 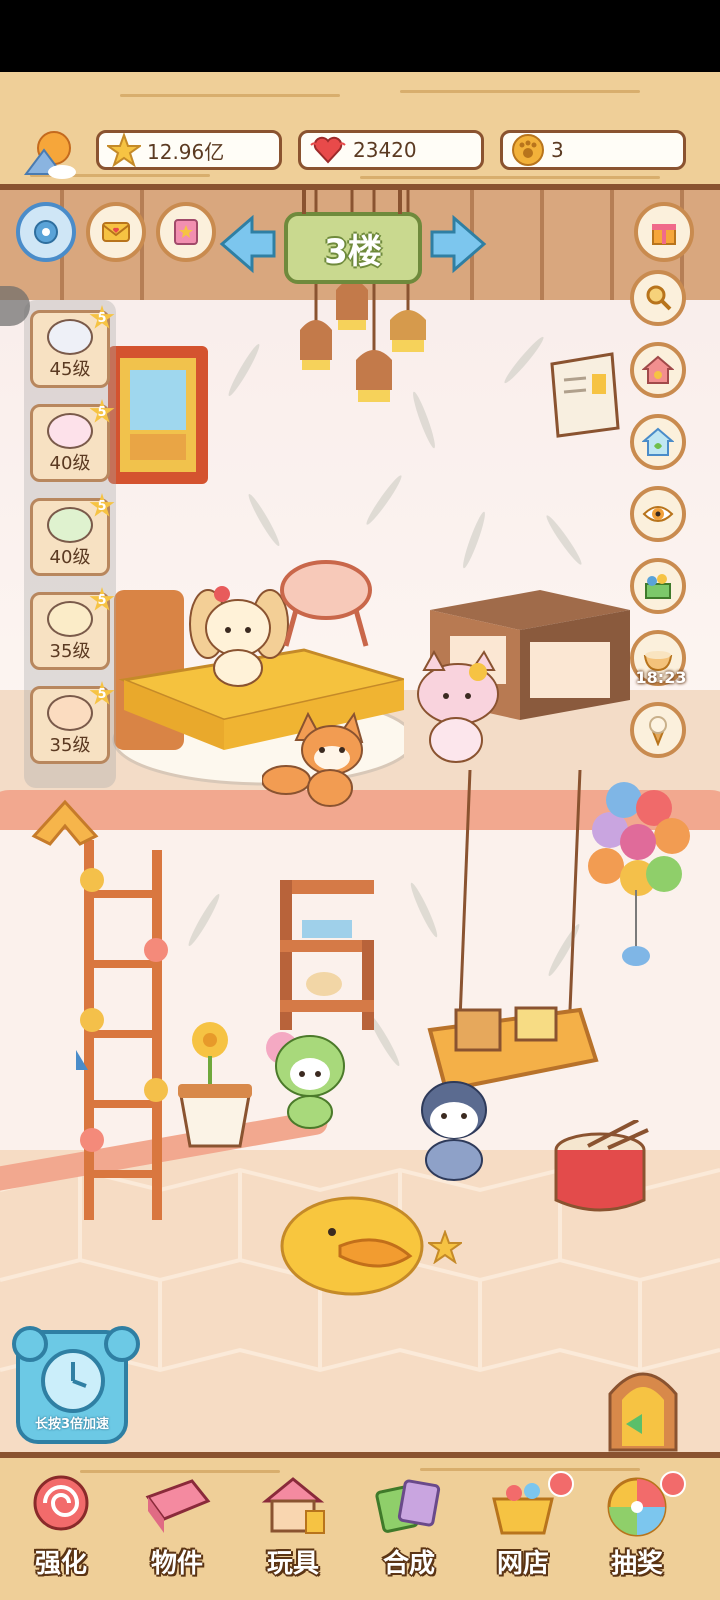 I want to click on pink-cat-pet, so click(x=460, y=710).